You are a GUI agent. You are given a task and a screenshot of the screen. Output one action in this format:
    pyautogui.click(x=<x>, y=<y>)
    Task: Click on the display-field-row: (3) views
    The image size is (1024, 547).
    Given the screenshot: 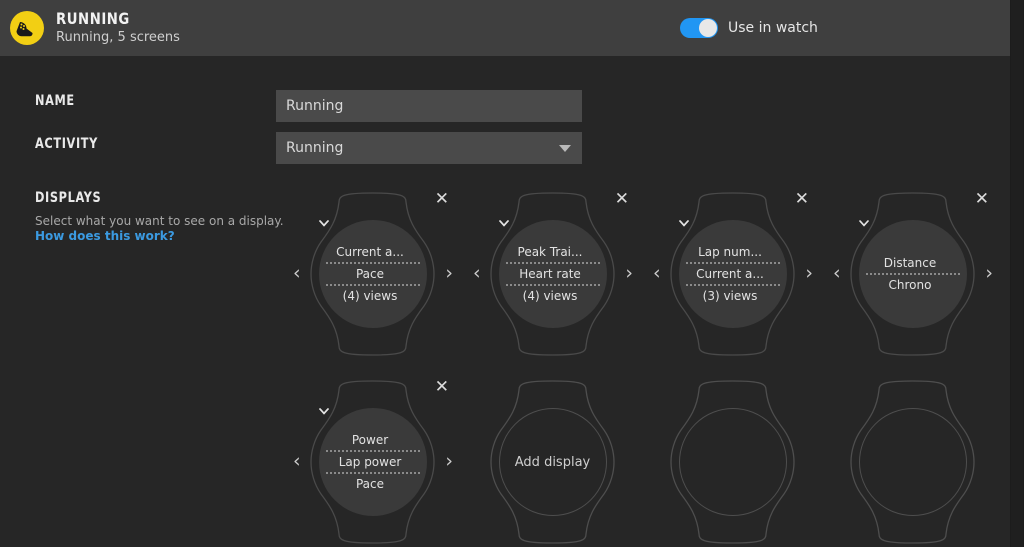 What is the action you would take?
    pyautogui.click(x=720, y=263)
    